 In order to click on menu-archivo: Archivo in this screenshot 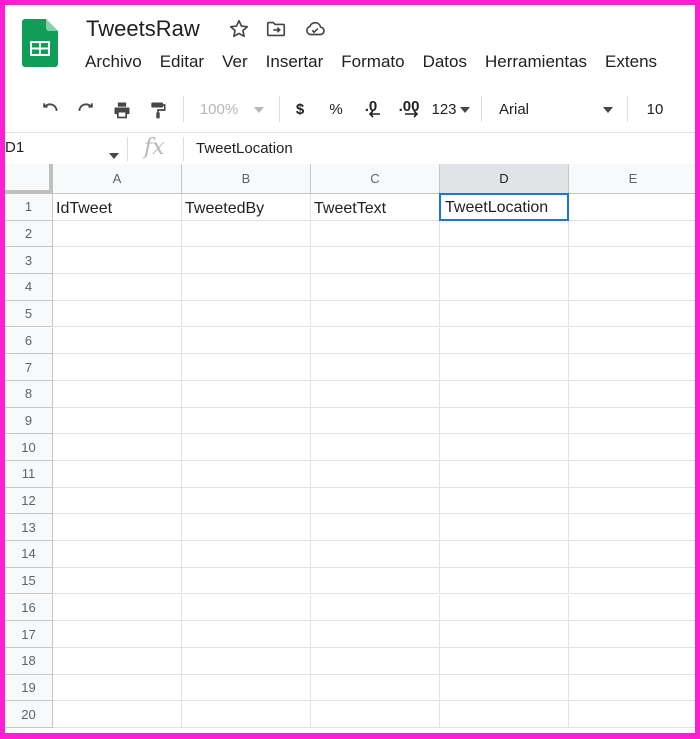, I will do `click(113, 62)`.